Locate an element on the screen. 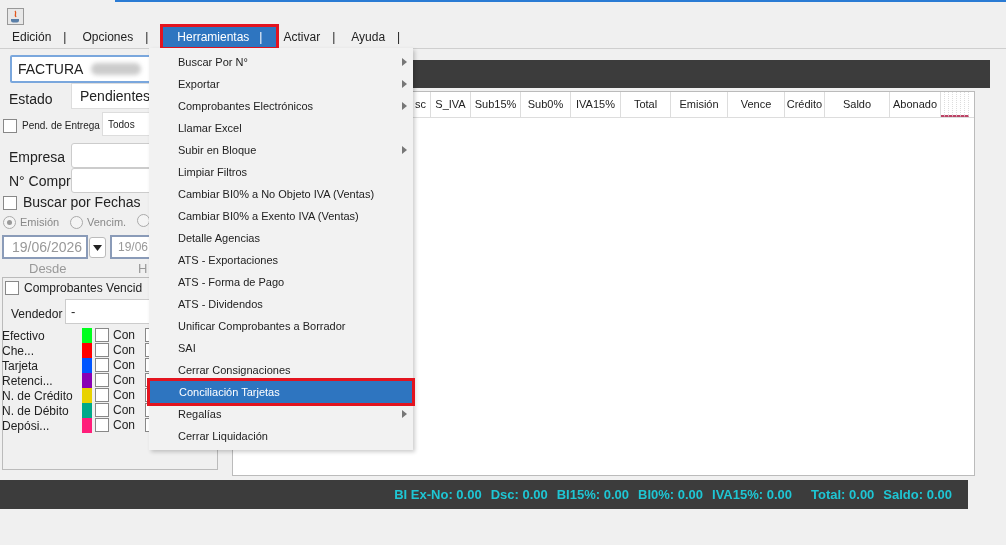 This screenshot has width=1006, height=545. total-label: BI15%: 0.00 is located at coordinates (592, 494).